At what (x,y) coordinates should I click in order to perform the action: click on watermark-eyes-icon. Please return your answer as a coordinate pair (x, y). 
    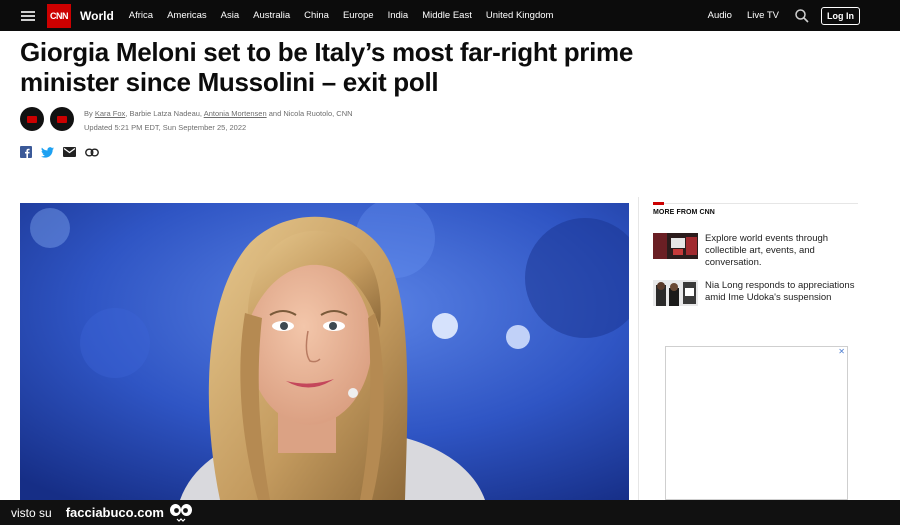
    Looking at the image, I should click on (181, 513).